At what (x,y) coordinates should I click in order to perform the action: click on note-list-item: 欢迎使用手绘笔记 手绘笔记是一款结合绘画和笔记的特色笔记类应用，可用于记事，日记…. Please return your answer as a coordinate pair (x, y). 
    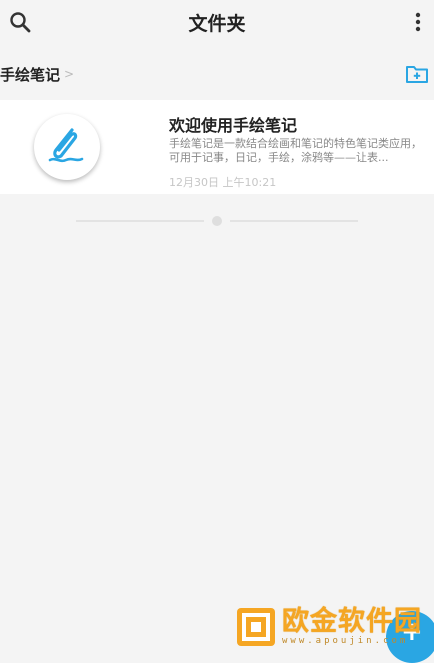
    Looking at the image, I should click on (217, 147).